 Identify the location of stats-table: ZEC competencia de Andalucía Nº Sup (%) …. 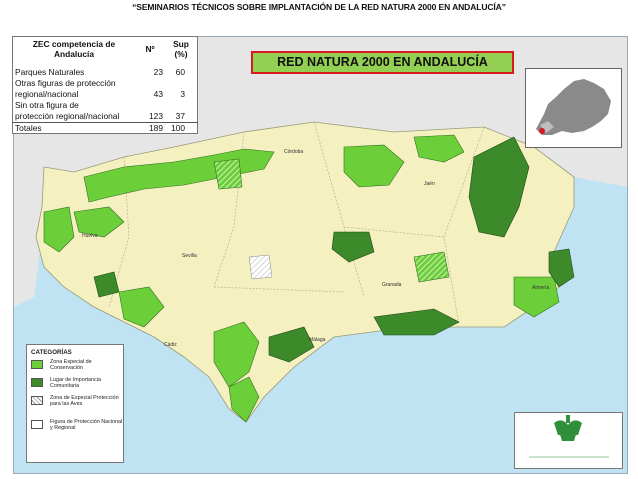
(105, 85).